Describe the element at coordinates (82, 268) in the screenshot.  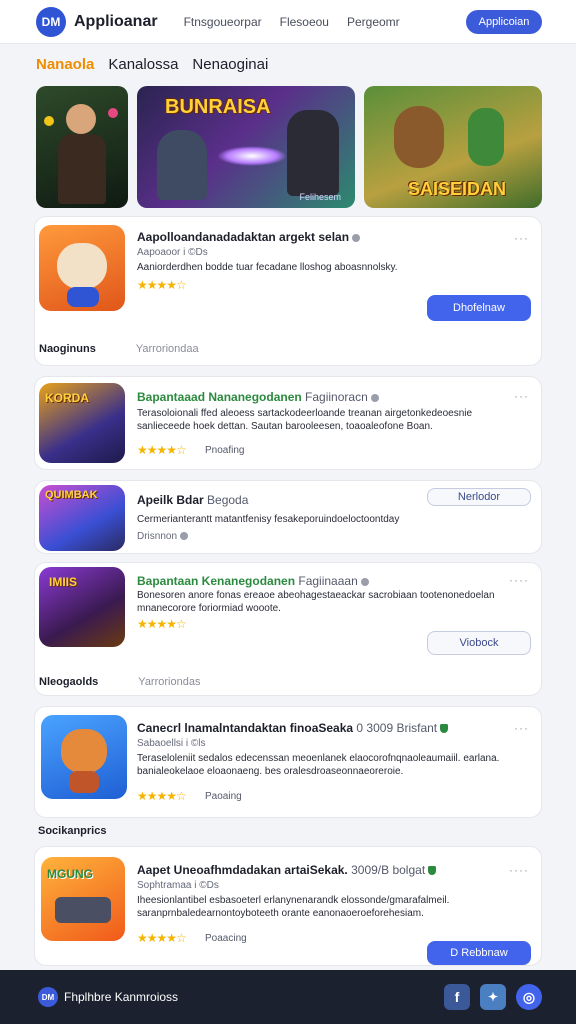
I see `featured-app-icon` at that location.